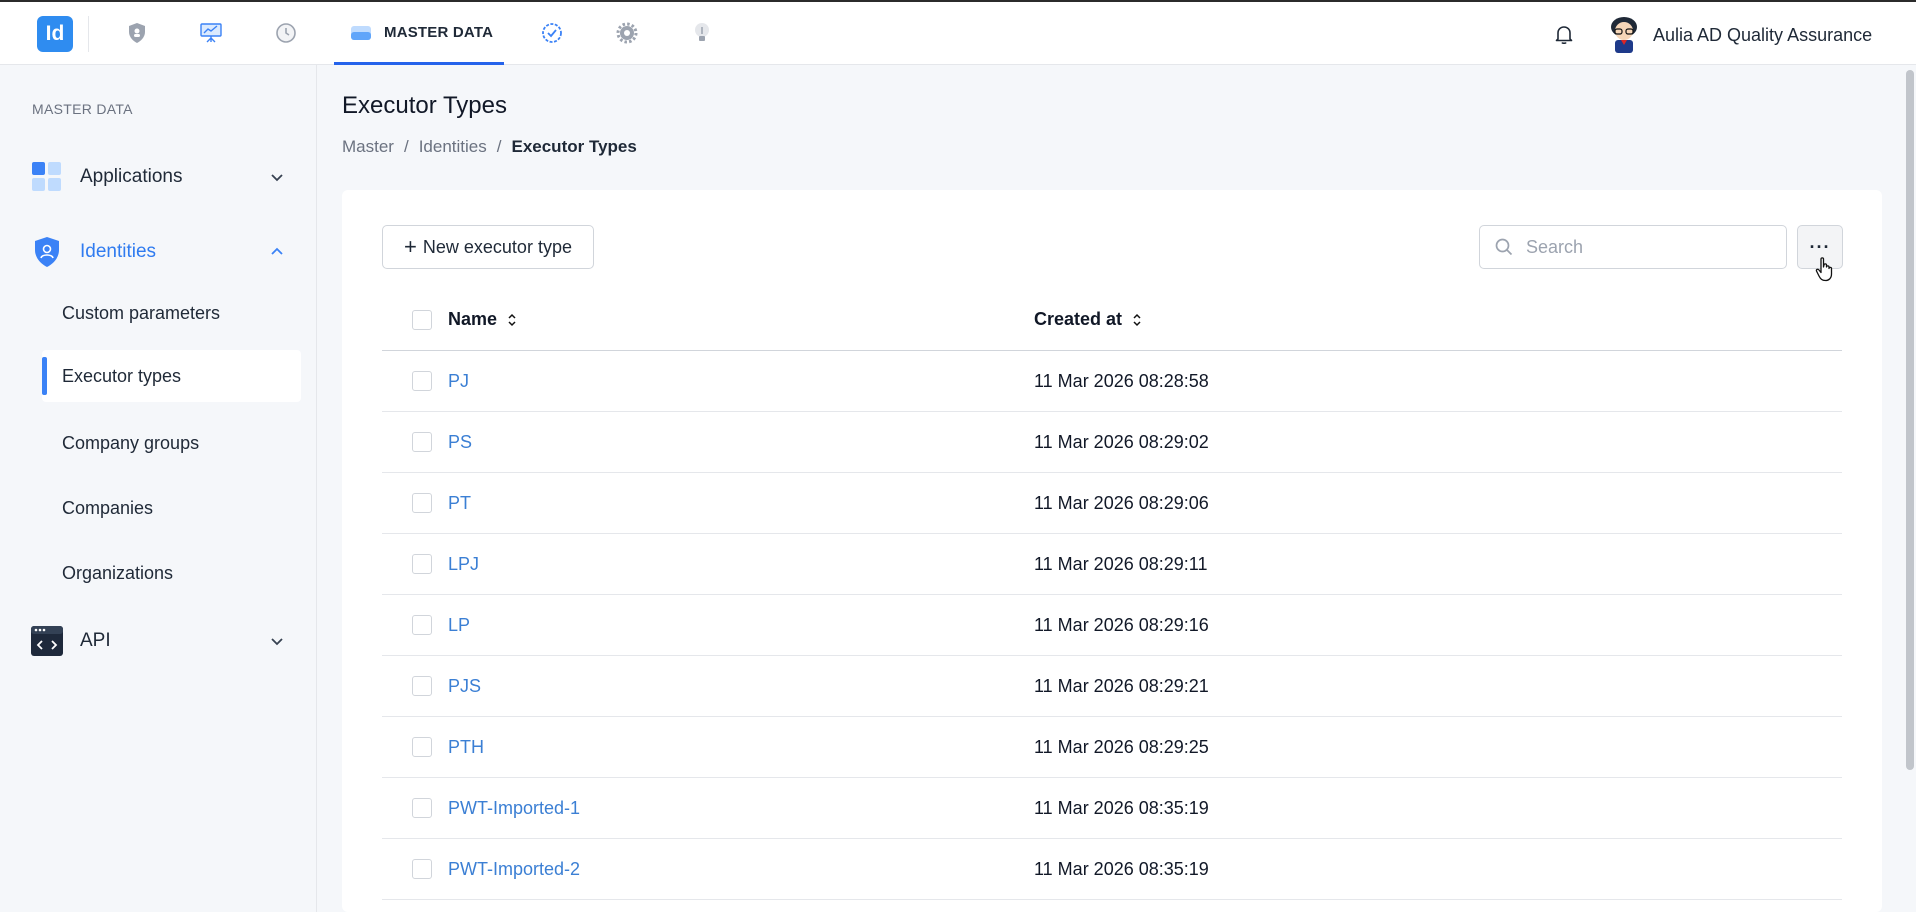 This screenshot has height=912, width=1916. What do you see at coordinates (410, 246) in the screenshot?
I see `plus-icon: +` at bounding box center [410, 246].